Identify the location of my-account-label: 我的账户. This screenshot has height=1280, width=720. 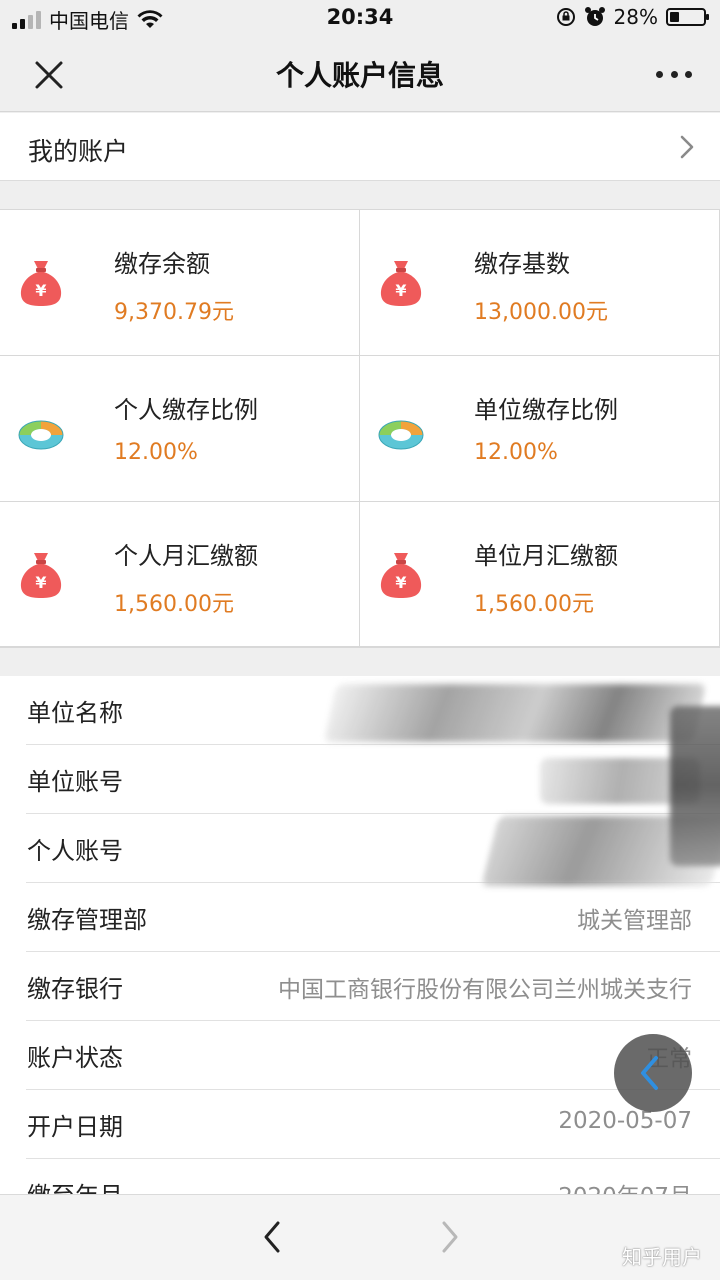
(78, 151).